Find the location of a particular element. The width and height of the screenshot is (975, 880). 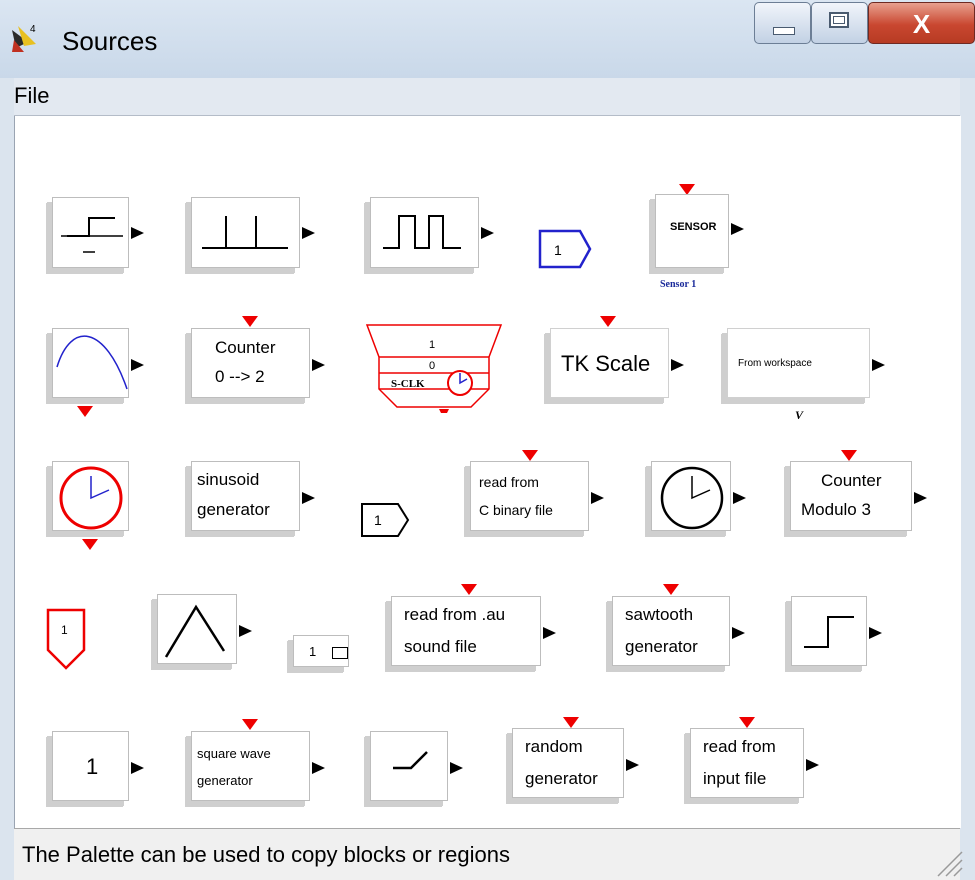

inport-red-block: 1 is located at coordinates (71, 641).